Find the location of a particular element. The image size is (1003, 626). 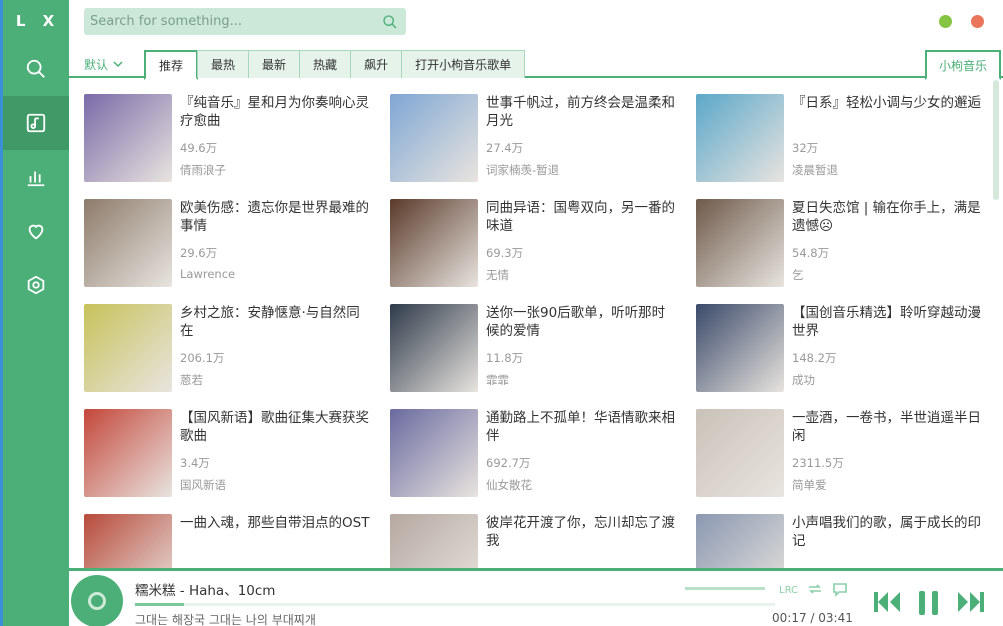

tab-recommend: 推荐 is located at coordinates (171, 65).